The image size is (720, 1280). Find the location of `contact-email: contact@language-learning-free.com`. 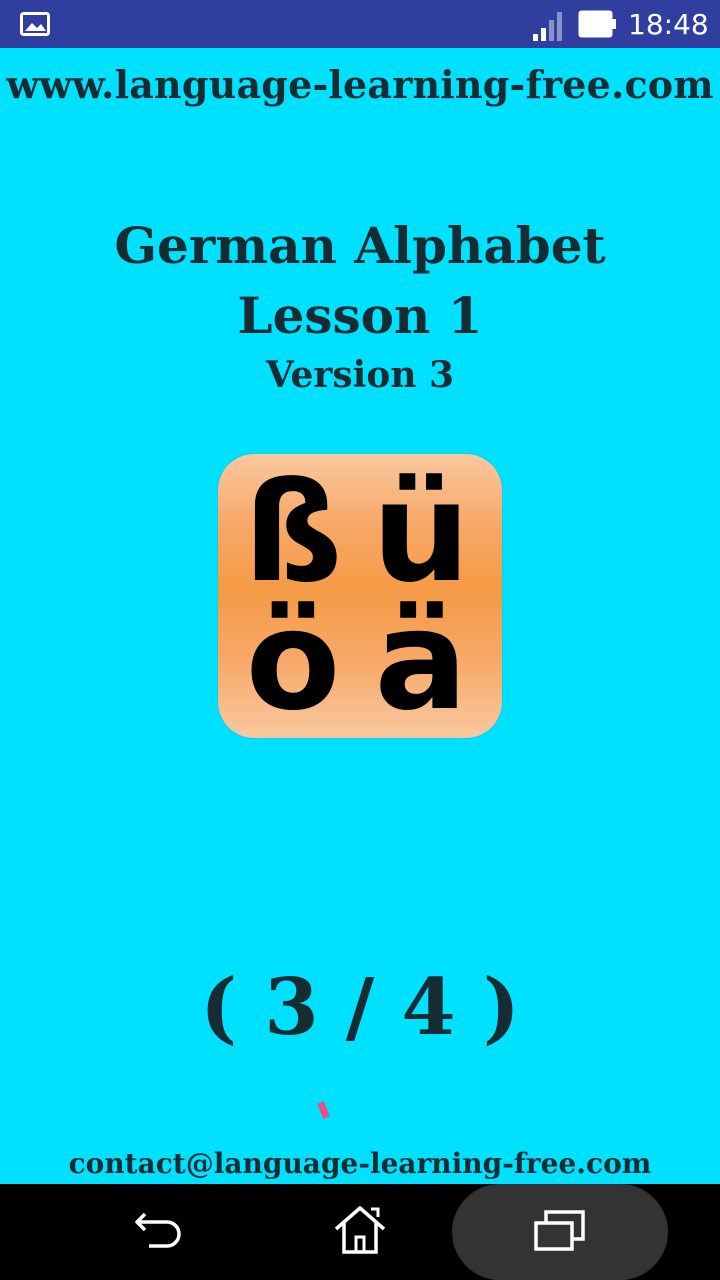

contact-email: contact@language-learning-free.com is located at coordinates (360, 1164).